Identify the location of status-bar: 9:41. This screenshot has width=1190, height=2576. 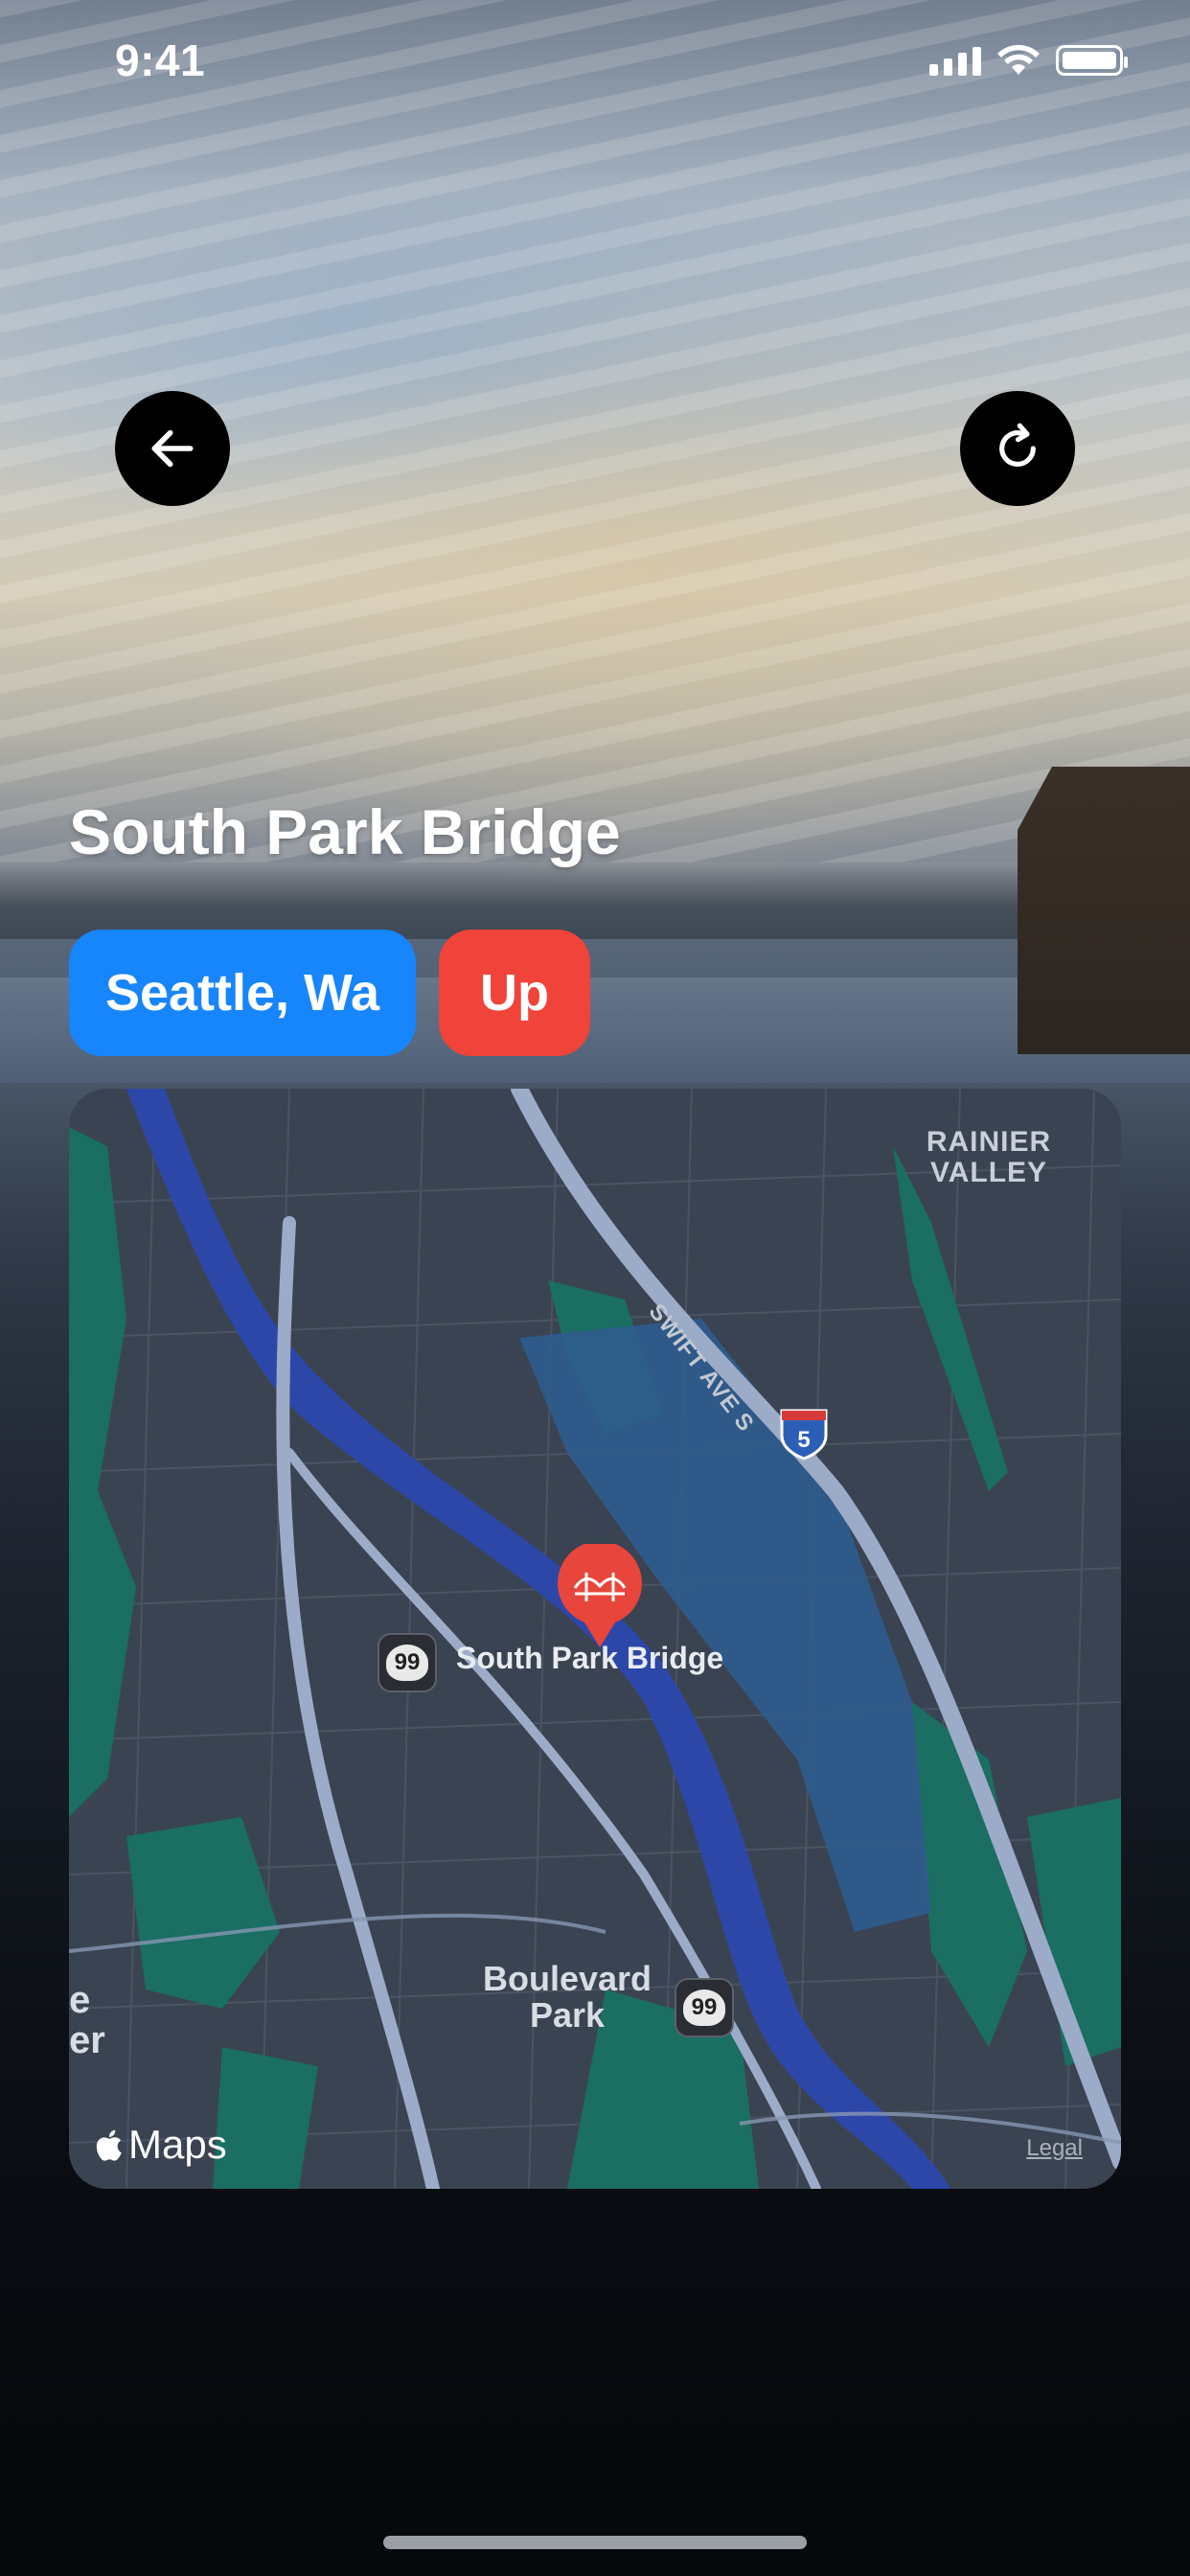
(595, 63).